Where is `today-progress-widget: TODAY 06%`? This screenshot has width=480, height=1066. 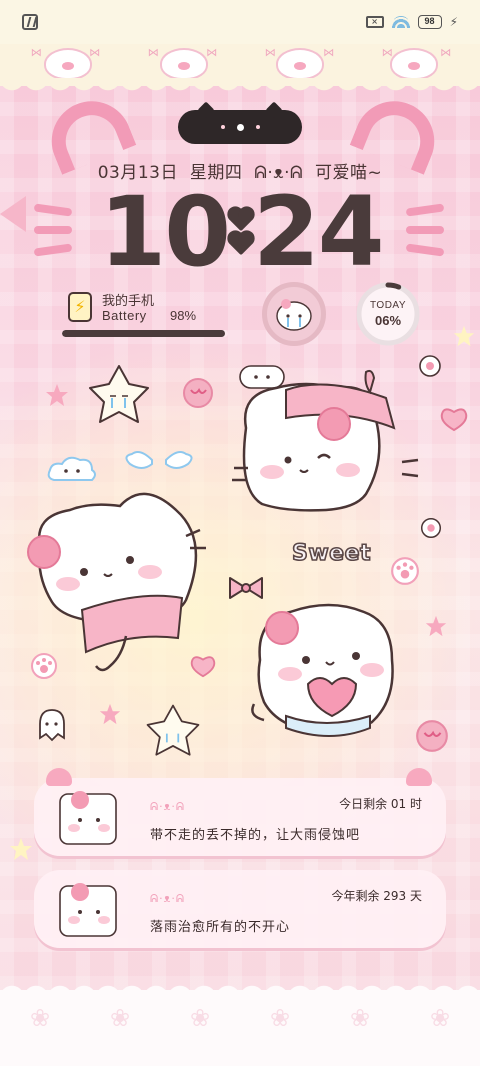
today-progress-widget: TODAY 06% is located at coordinates (388, 314).